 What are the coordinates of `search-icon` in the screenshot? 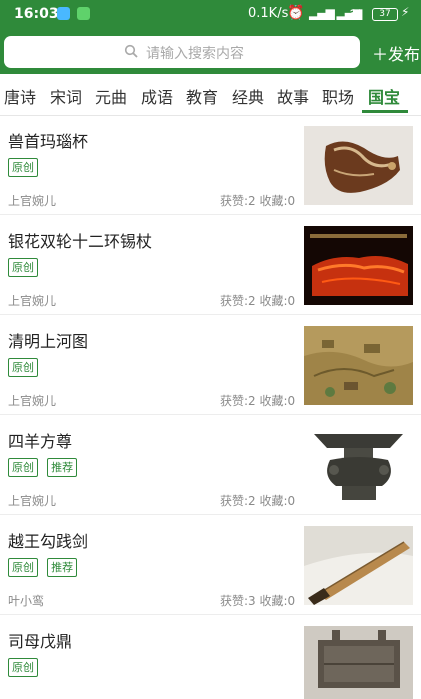 It's located at (131, 51).